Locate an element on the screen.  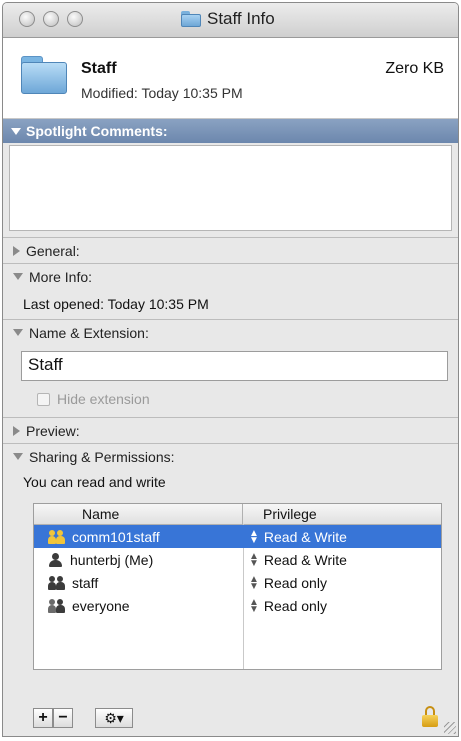
spotlight-comments-label: Spotlight Comments: is located at coordinates (97, 131).